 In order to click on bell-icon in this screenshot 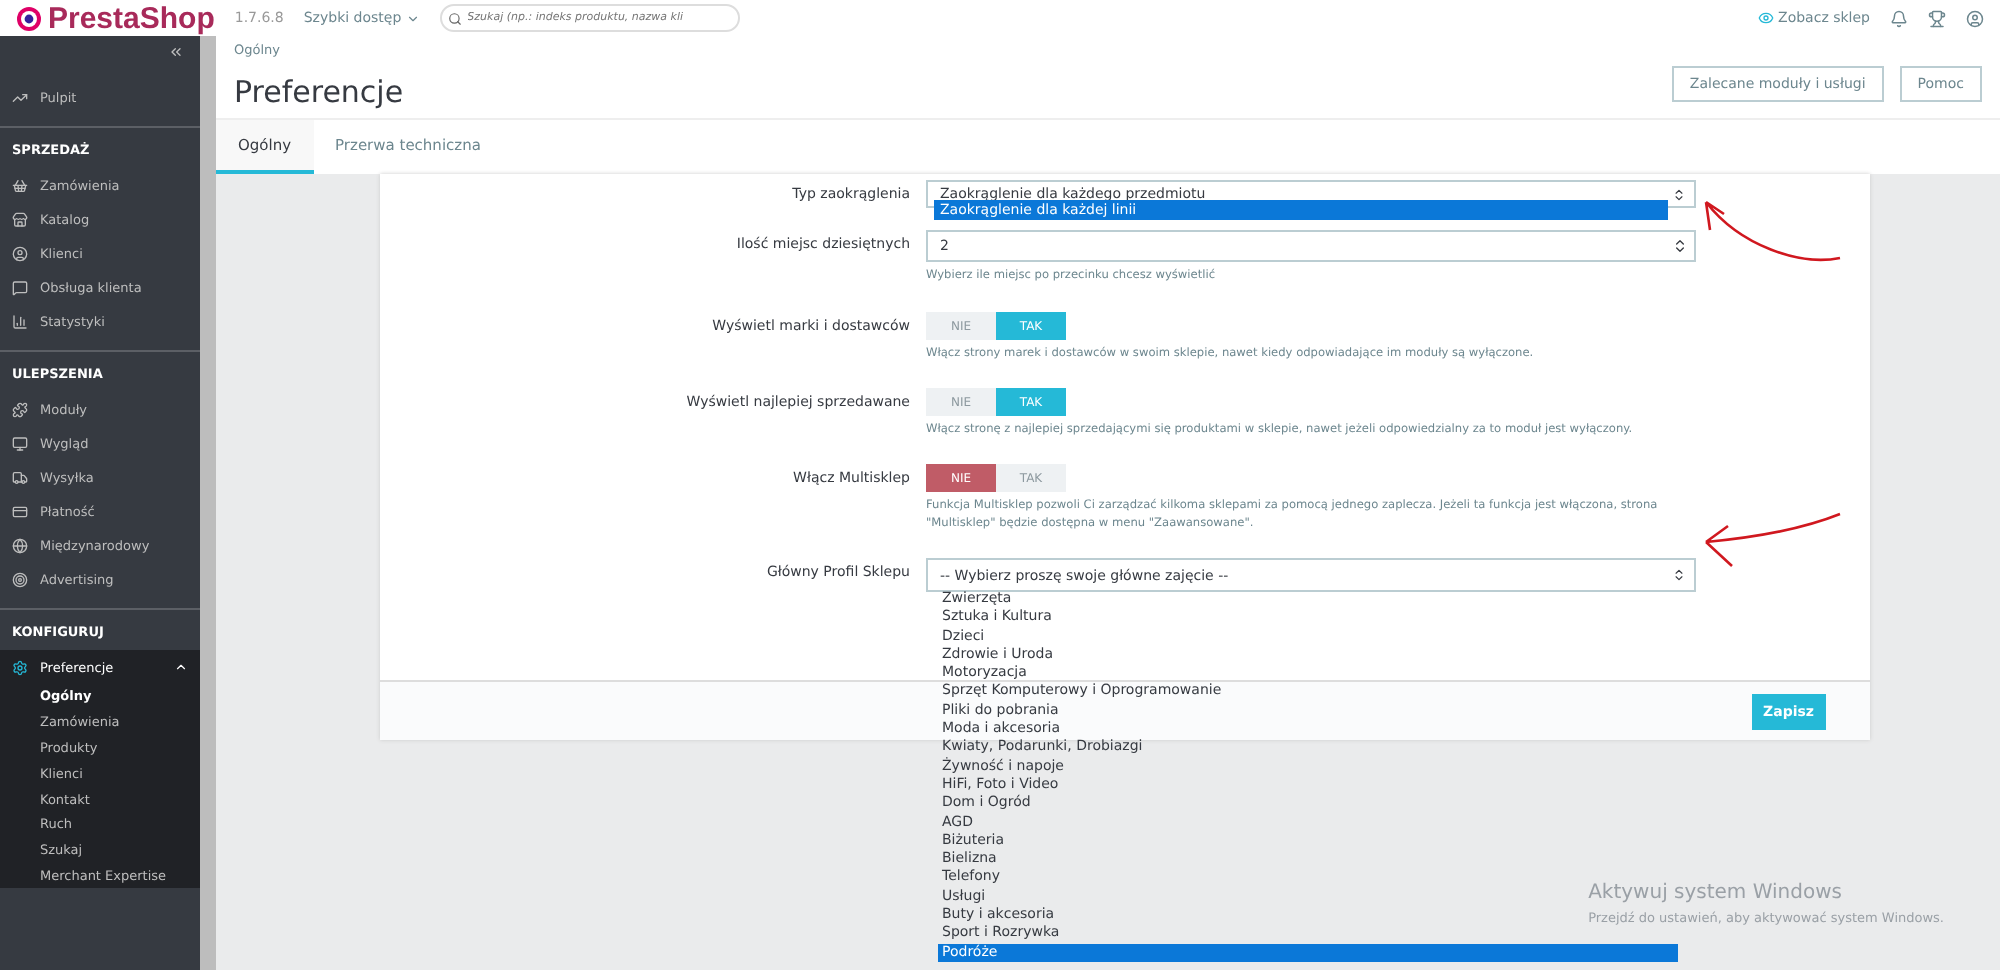, I will do `click(1899, 18)`.